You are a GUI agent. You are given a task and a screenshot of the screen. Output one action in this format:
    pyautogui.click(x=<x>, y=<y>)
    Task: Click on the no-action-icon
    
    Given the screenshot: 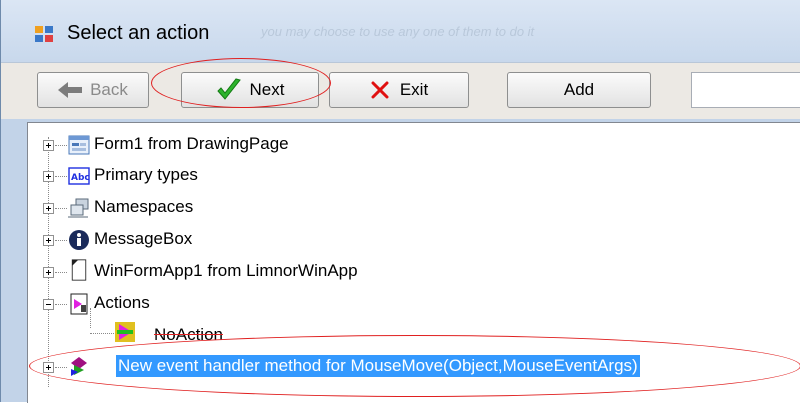 What is the action you would take?
    pyautogui.click(x=125, y=332)
    